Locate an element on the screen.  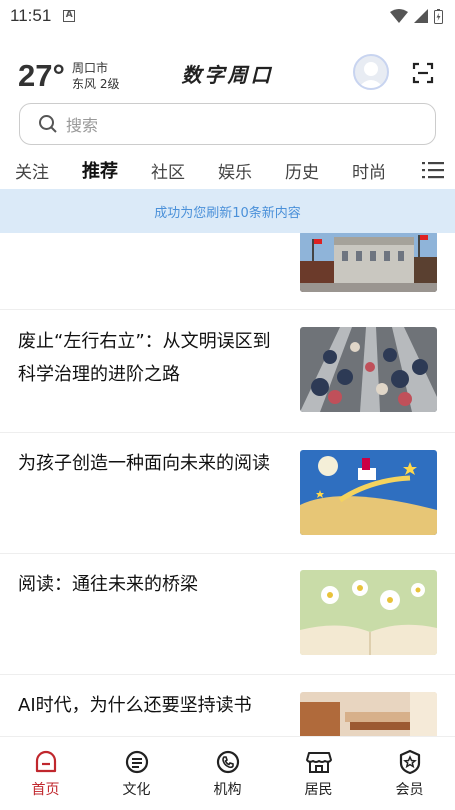
news-title: AI时代，为什么还要坚持读书 is located at coordinates (135, 705).